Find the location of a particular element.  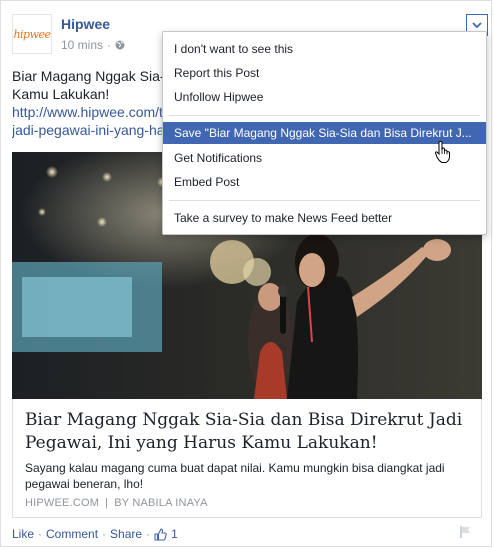

menu-item-unfollow: Unfollow Hipwee is located at coordinates (324, 97).